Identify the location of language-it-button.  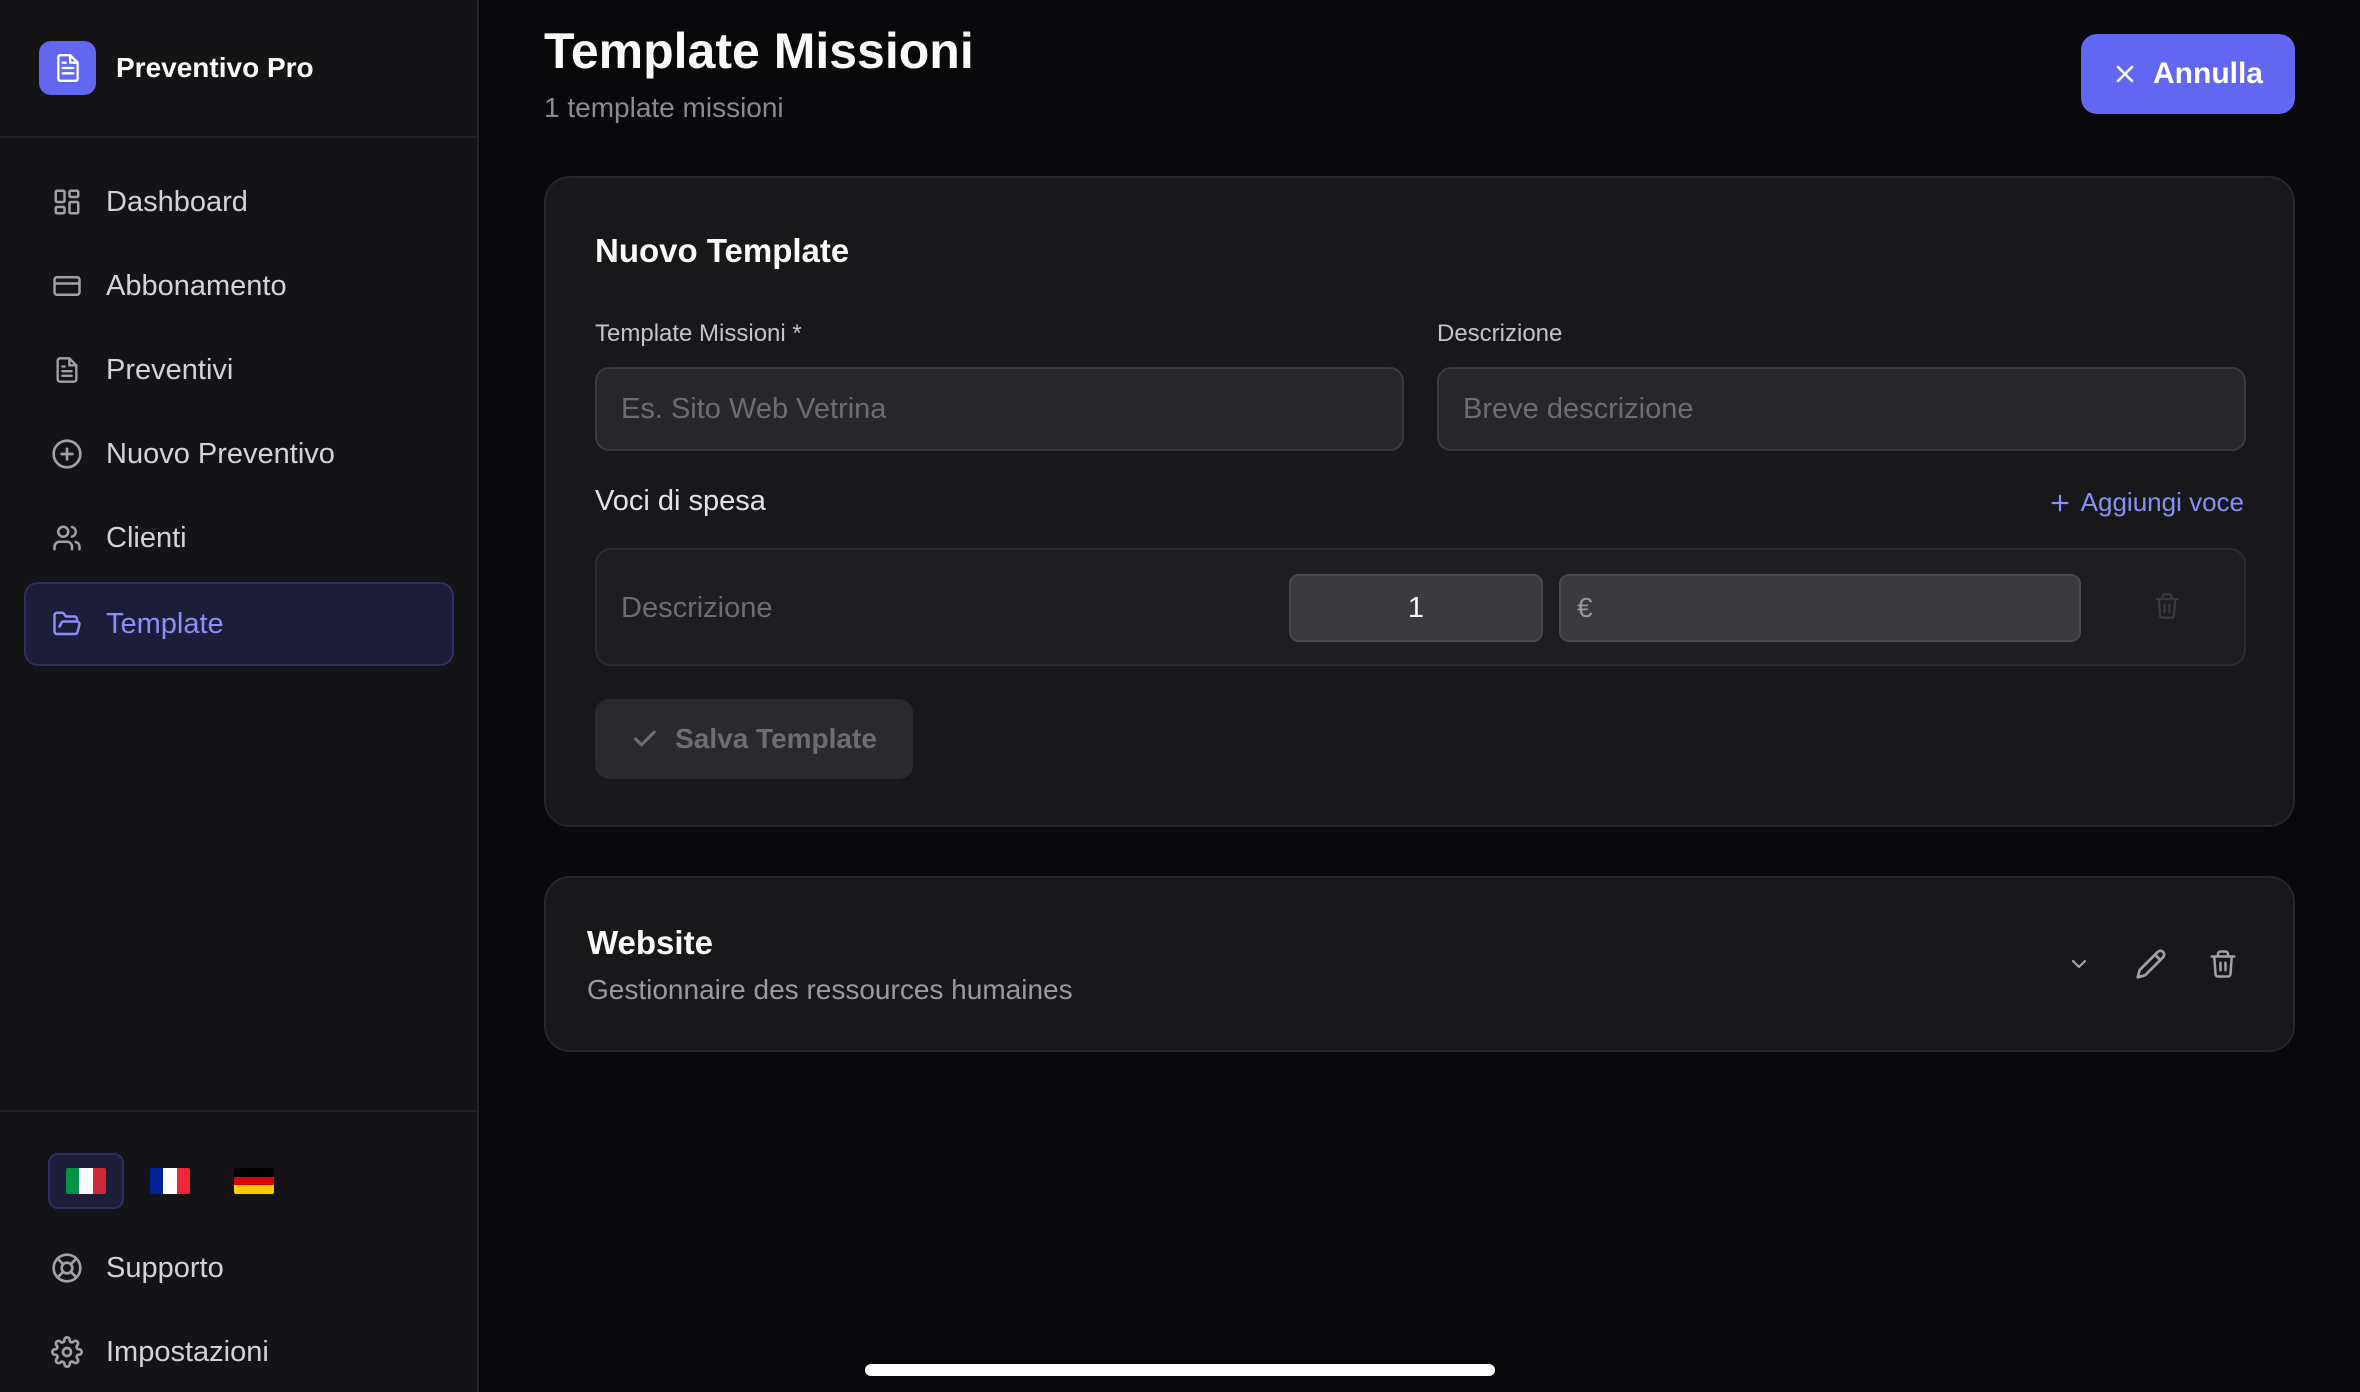
(86, 1181).